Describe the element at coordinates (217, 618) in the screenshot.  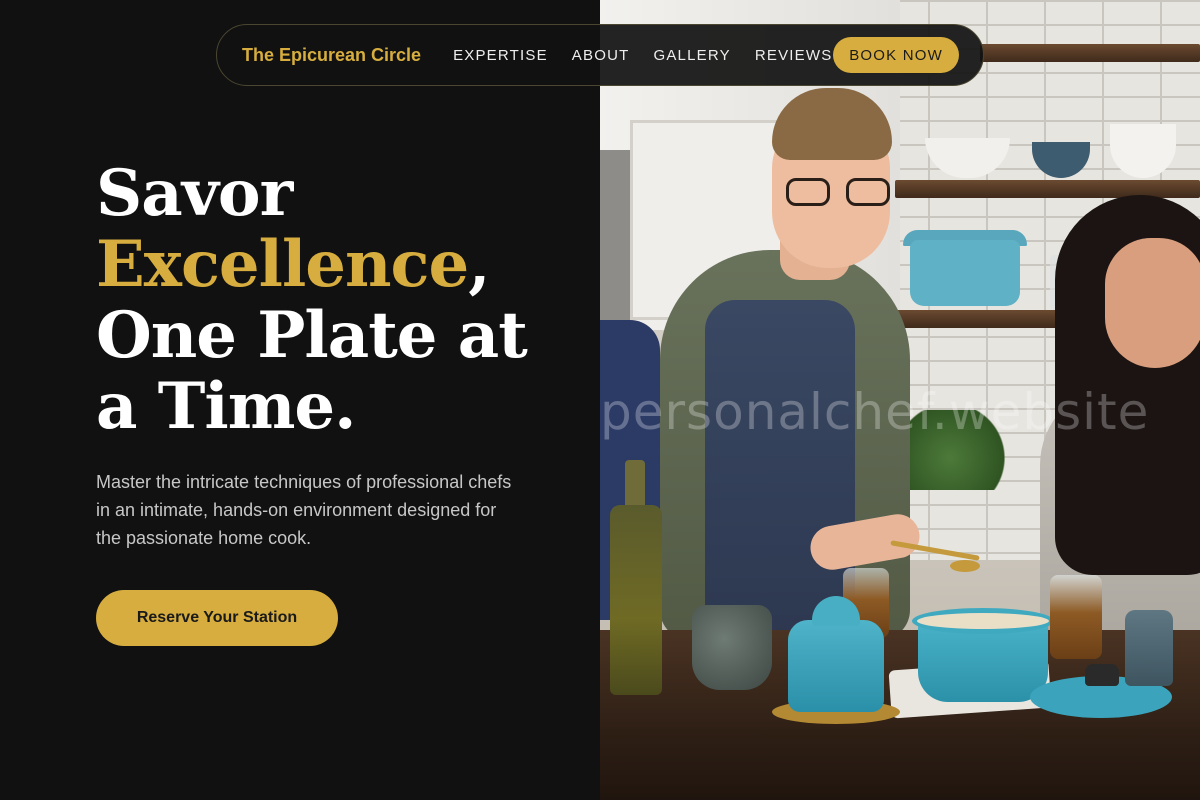
I see `reserve-station-button: Reserve Your Station` at that location.